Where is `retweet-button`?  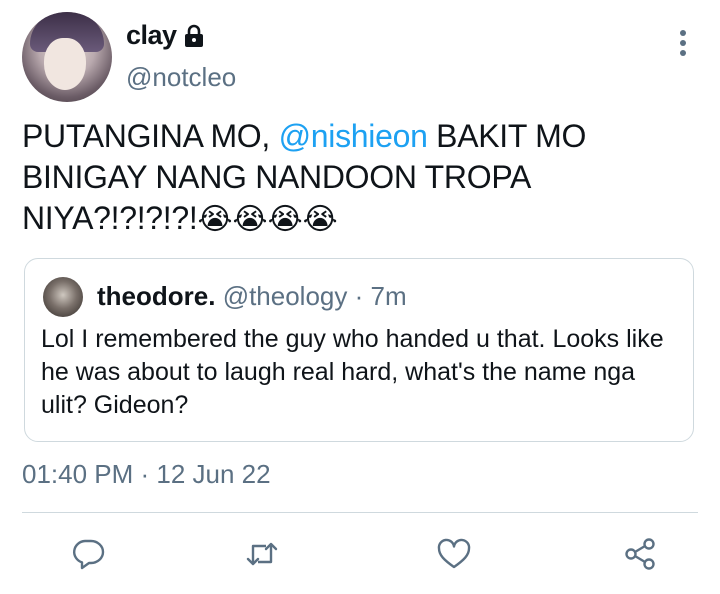 retweet-button is located at coordinates (262, 554).